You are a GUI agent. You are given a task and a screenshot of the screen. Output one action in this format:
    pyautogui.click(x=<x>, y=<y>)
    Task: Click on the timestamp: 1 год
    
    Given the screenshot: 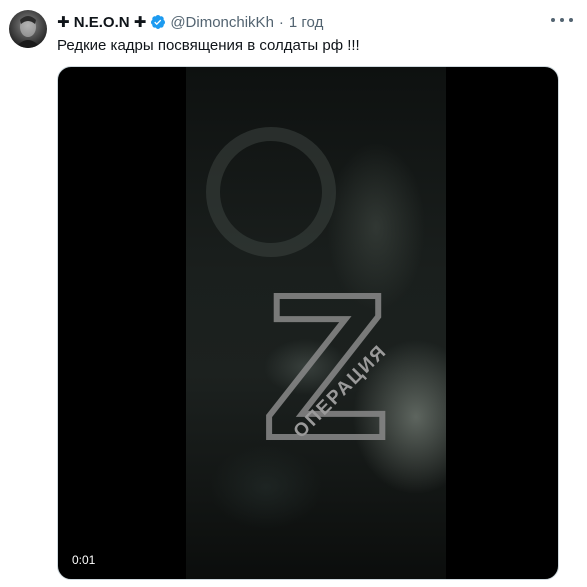 What is the action you would take?
    pyautogui.click(x=306, y=22)
    